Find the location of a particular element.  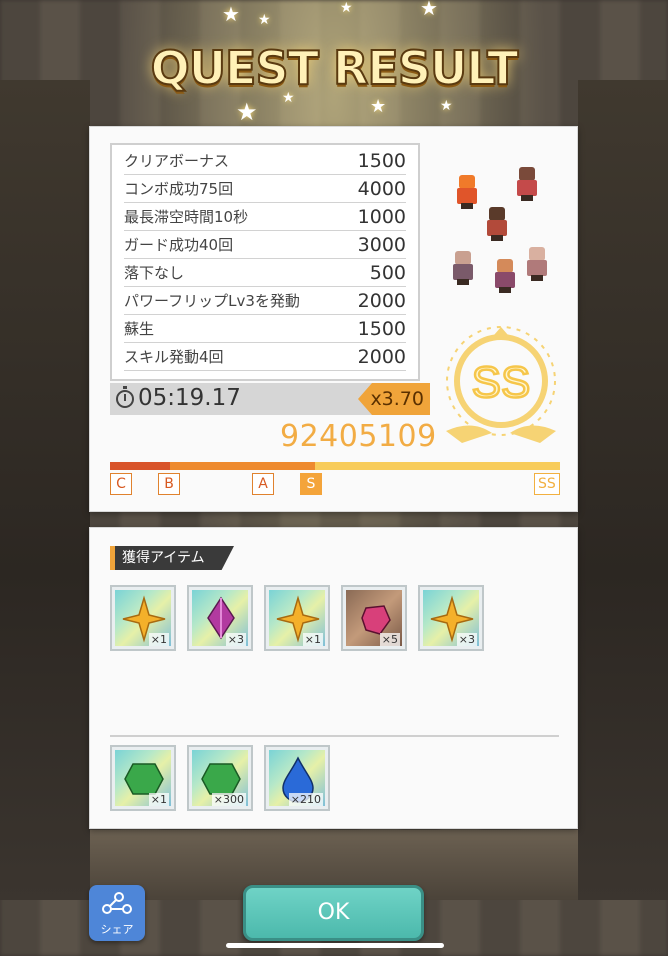

rank-emblem: SS is located at coordinates (501, 384).